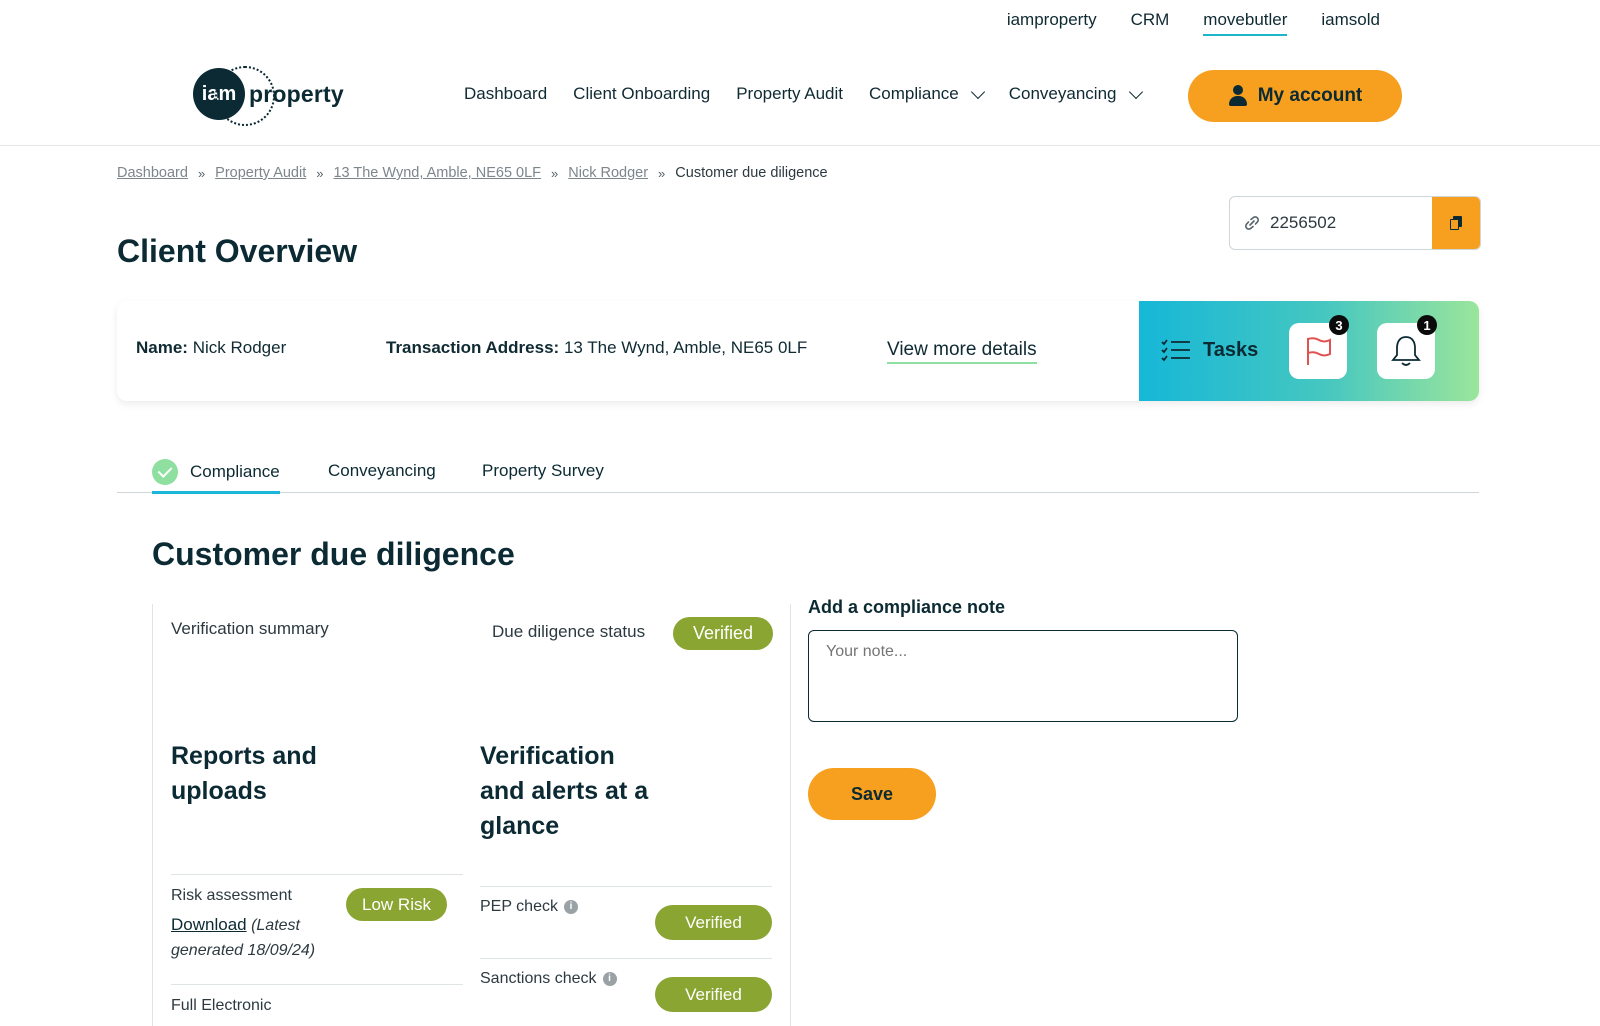  What do you see at coordinates (1406, 351) in the screenshot?
I see `bell-icon` at bounding box center [1406, 351].